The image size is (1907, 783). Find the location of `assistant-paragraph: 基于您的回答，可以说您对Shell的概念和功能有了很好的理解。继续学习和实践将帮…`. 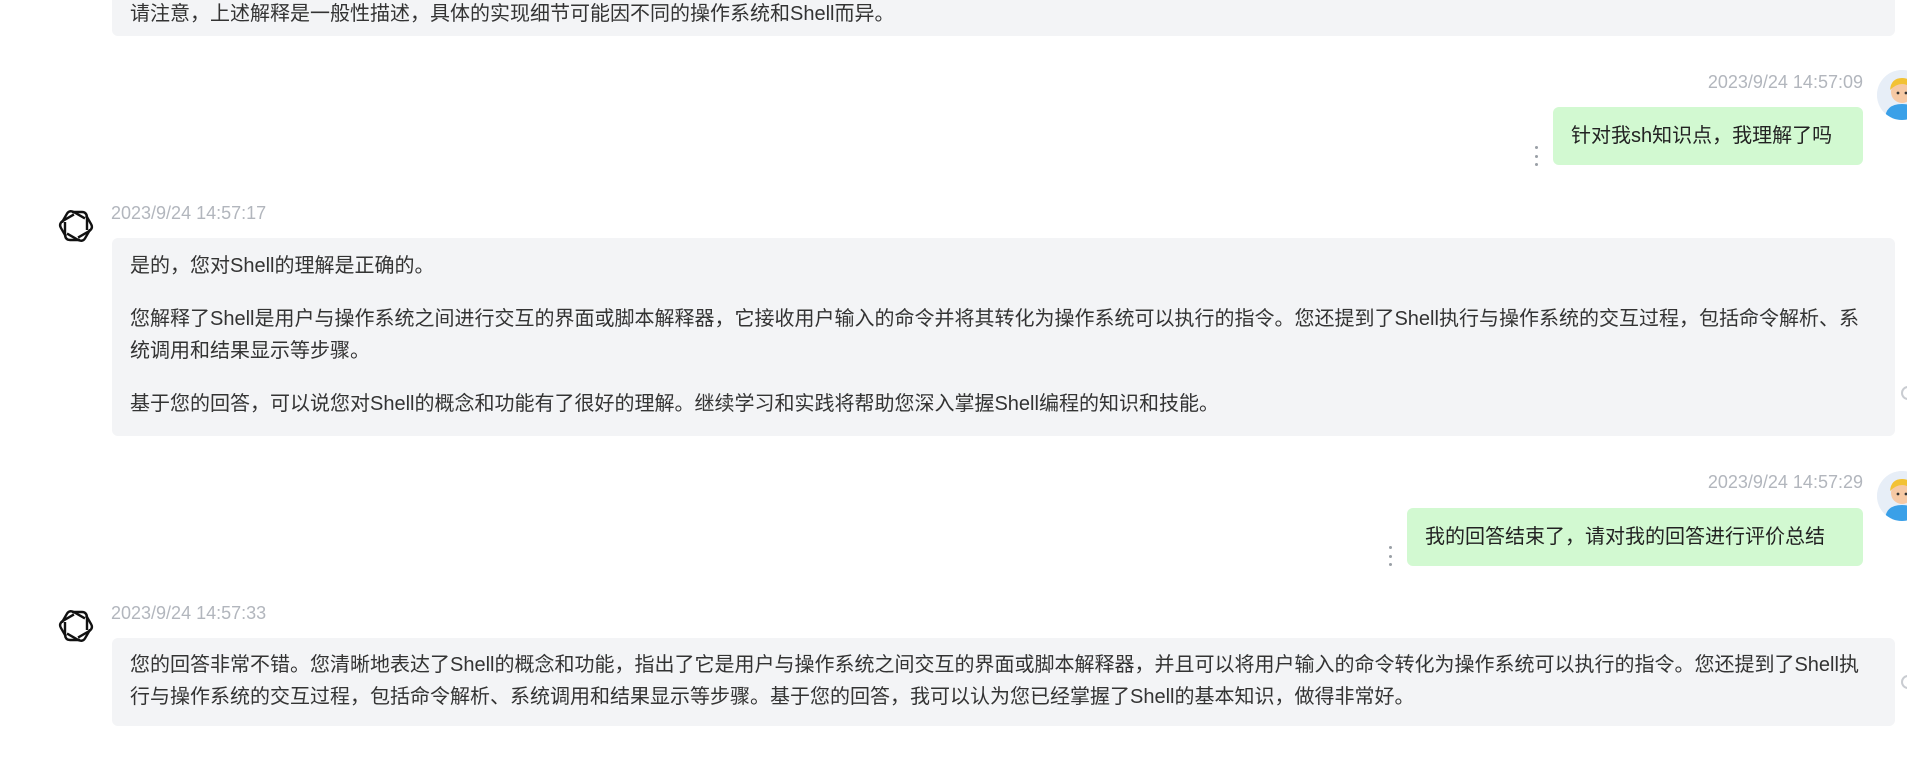

assistant-paragraph: 基于您的回答，可以说您对Shell的概念和功能有了很好的理解。继续学习和实践将帮… is located at coordinates (674, 404).